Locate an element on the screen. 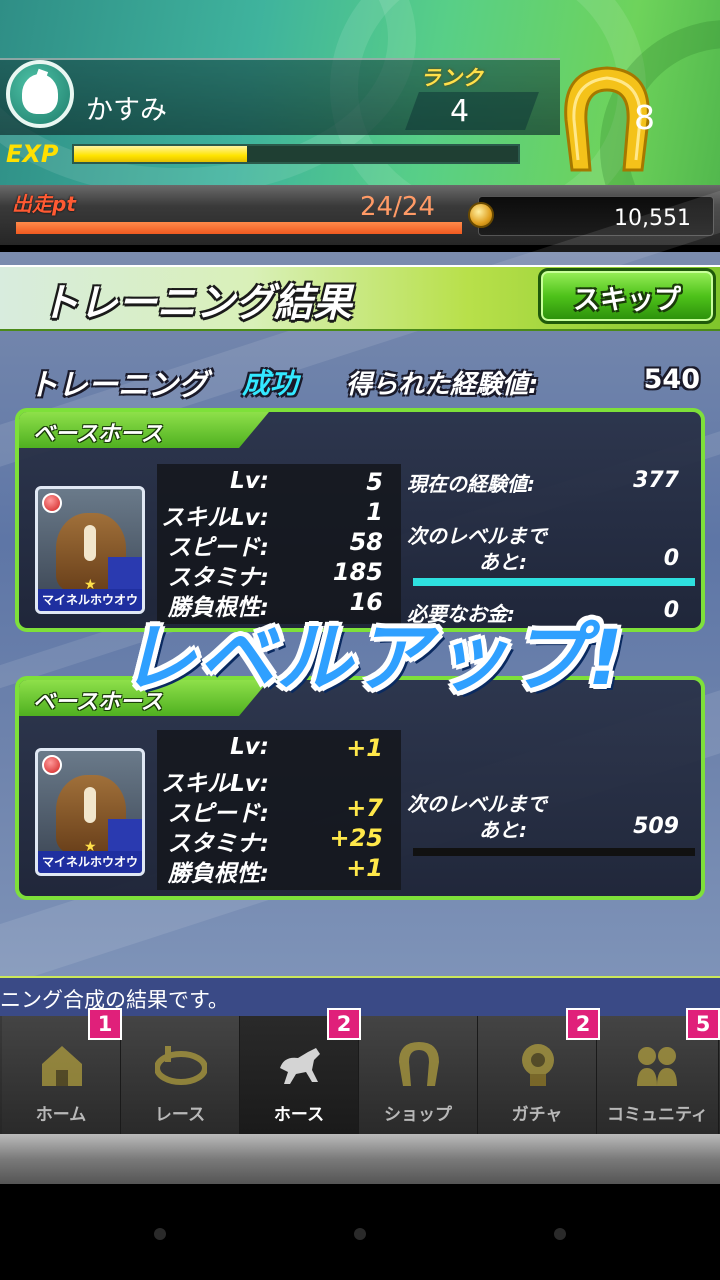 The width and height of the screenshot is (720, 1280). nav-community-badge: 5 is located at coordinates (703, 1024).